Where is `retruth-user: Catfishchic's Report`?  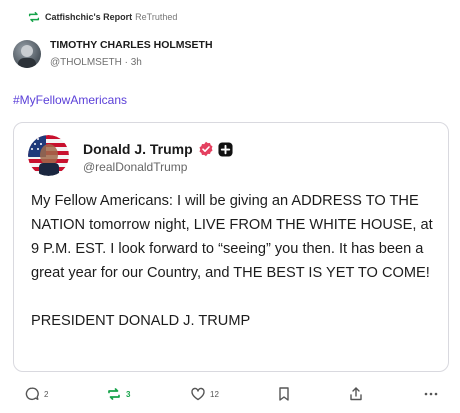
retruth-user: Catfishchic's Report is located at coordinates (88, 17).